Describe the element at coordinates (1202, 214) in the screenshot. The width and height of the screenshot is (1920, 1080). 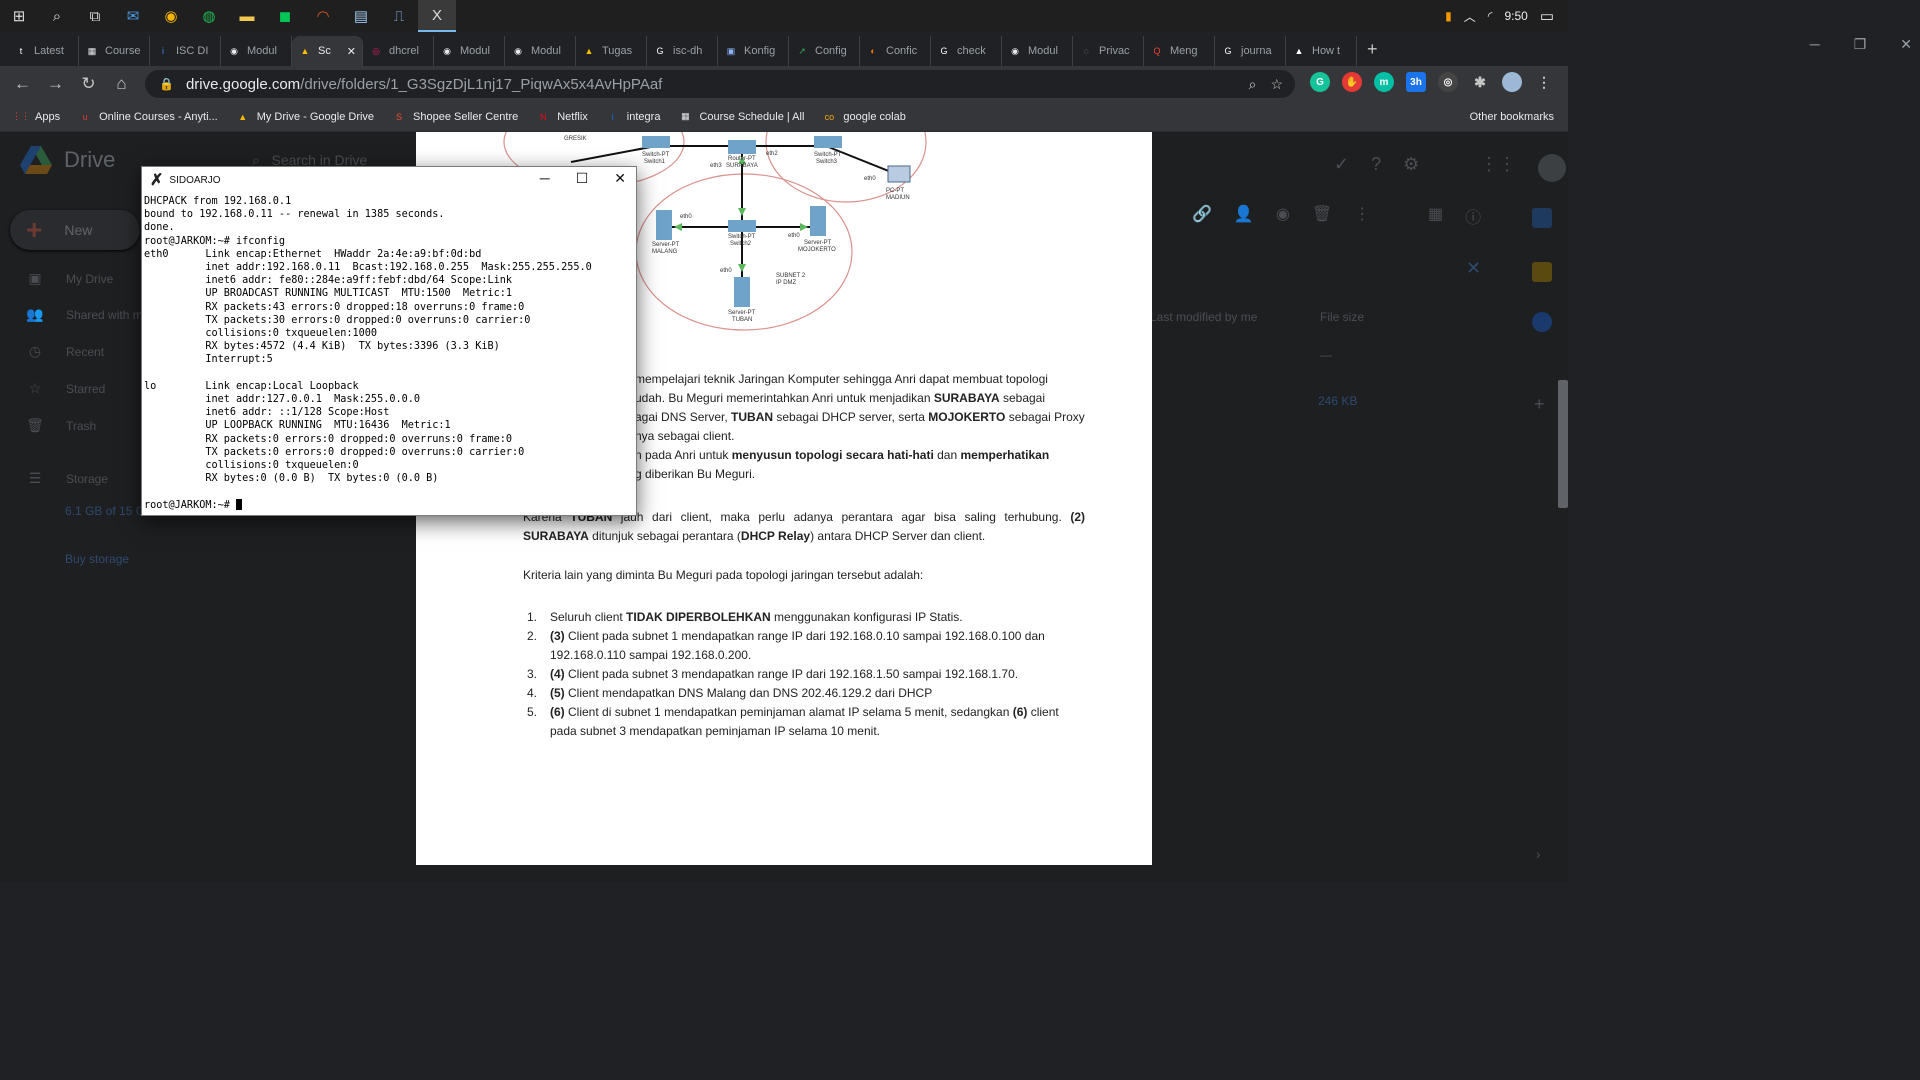
I see `link-icon: 🔗` at that location.